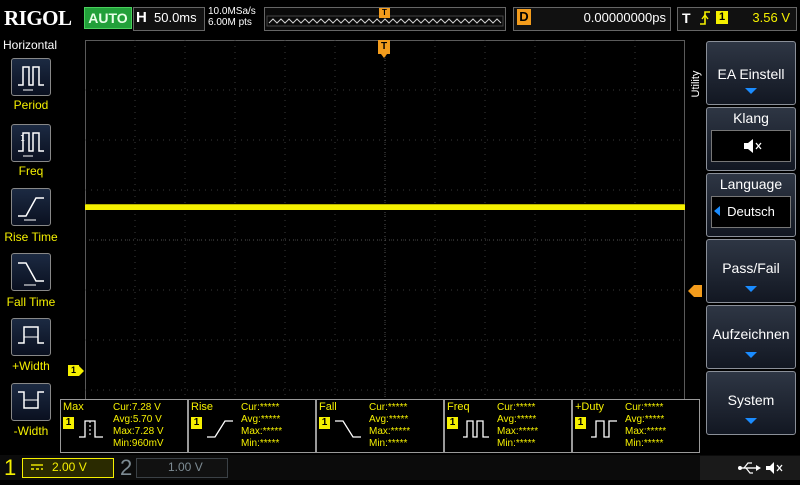 The width and height of the screenshot is (800, 485). What do you see at coordinates (31, 237) in the screenshot?
I see `rise-time-label: Rise Time` at bounding box center [31, 237].